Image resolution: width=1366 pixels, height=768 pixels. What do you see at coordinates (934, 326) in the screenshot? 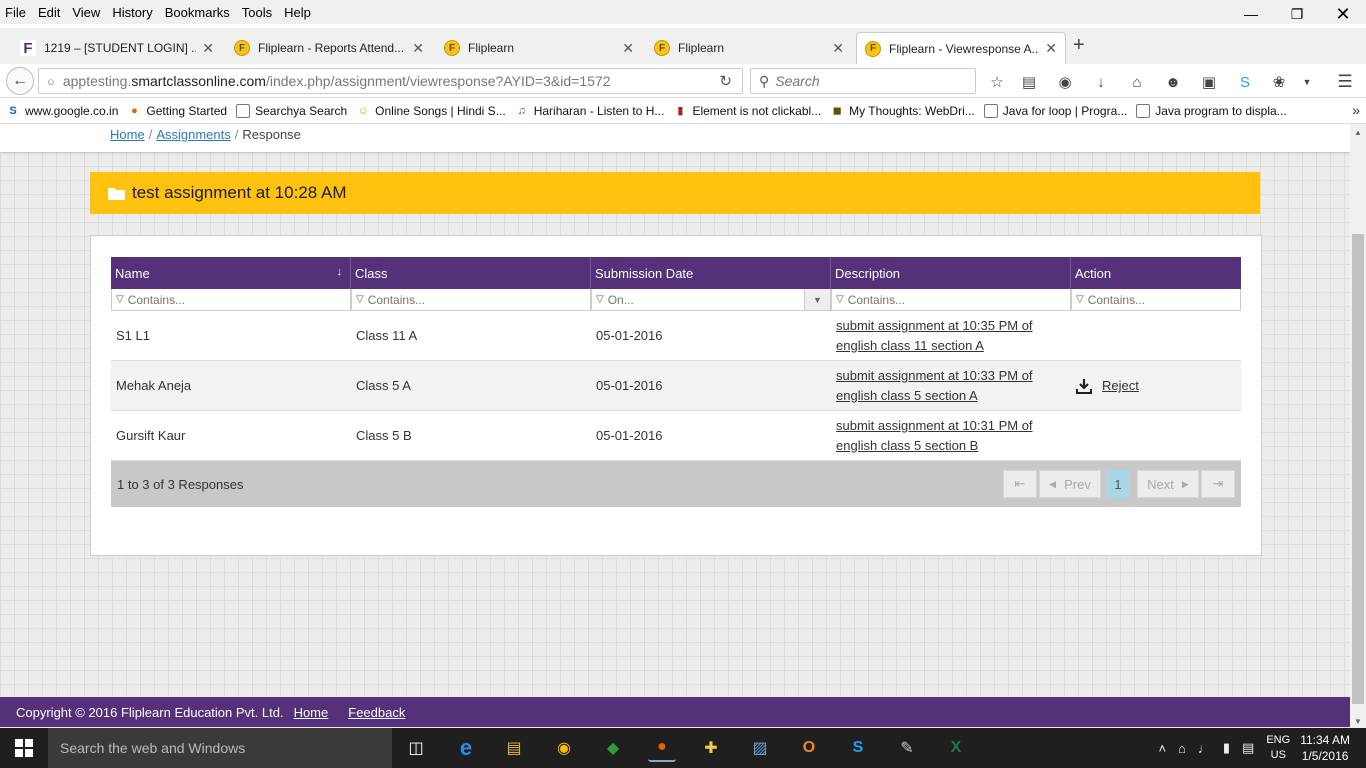
I see `description-link: submit assignment at 10:35 PM of` at bounding box center [934, 326].